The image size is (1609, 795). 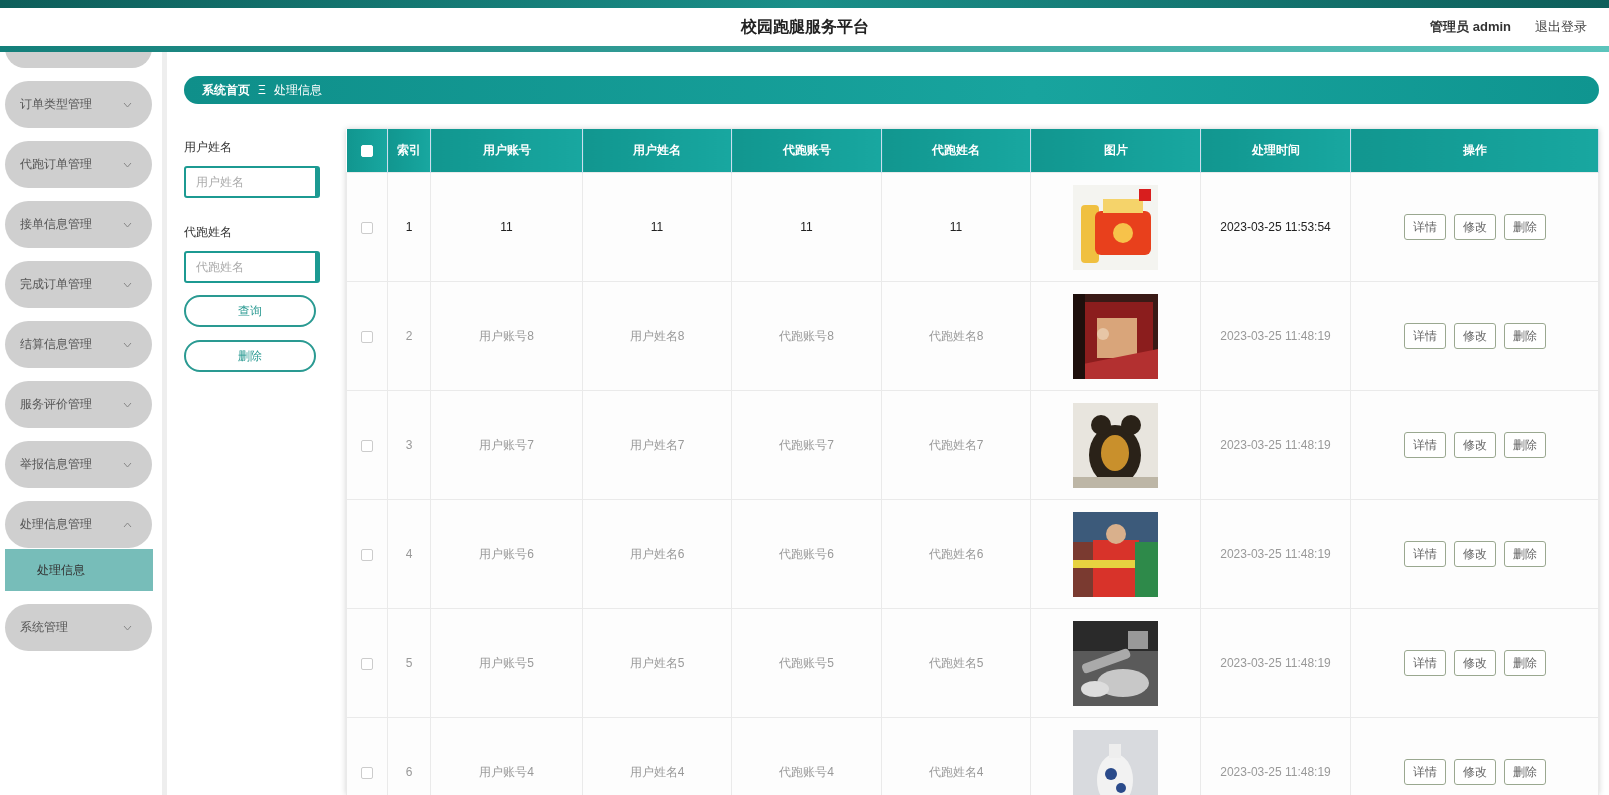 What do you see at coordinates (409, 663) in the screenshot?
I see `table-cell: 5` at bounding box center [409, 663].